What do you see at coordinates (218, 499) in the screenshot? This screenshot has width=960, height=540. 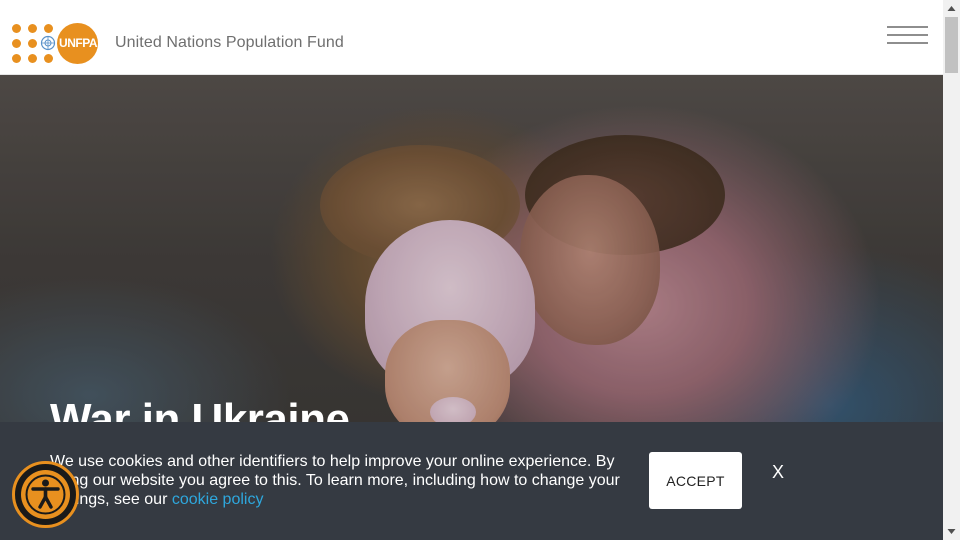 I see `cookie-policy-link: cookie policy` at bounding box center [218, 499].